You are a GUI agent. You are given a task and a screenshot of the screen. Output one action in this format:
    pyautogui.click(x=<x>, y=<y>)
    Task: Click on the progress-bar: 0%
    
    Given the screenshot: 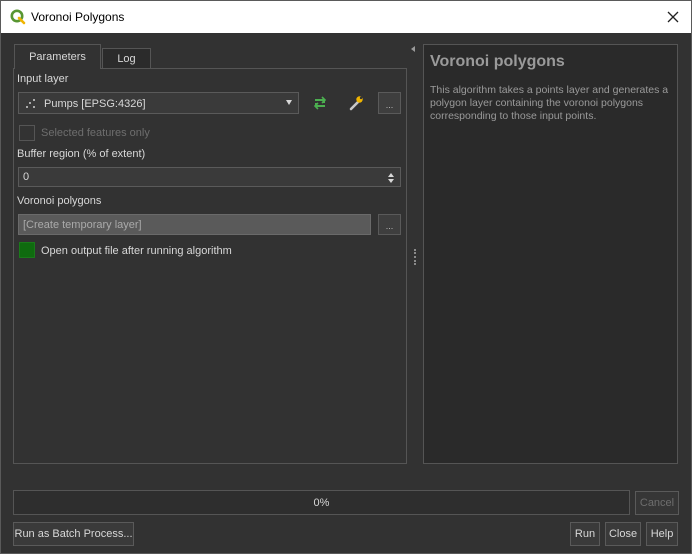 What is the action you would take?
    pyautogui.click(x=321, y=502)
    